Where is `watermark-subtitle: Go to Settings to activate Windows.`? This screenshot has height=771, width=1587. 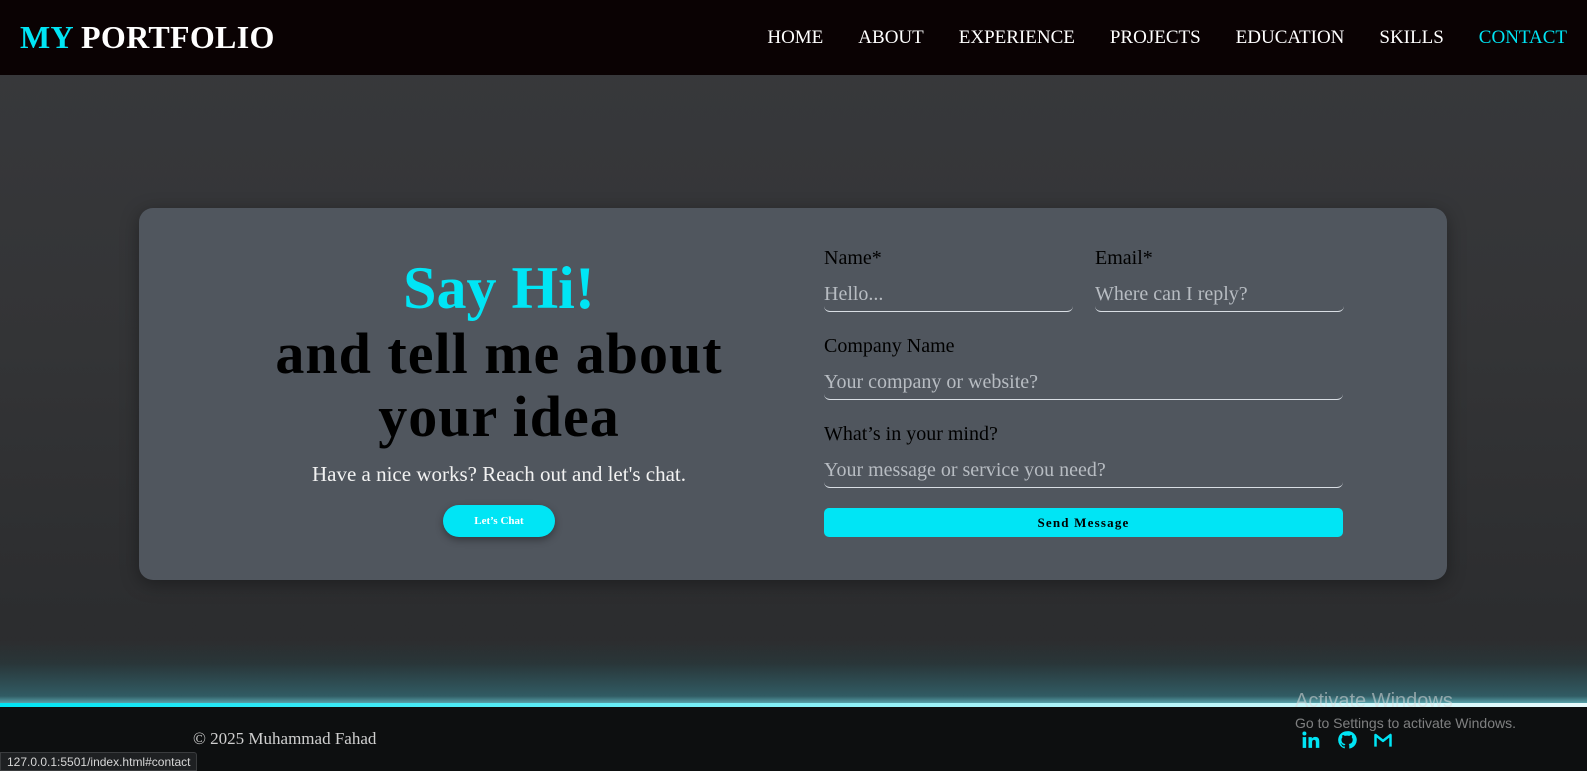
watermark-subtitle: Go to Settings to activate Windows. is located at coordinates (1405, 723).